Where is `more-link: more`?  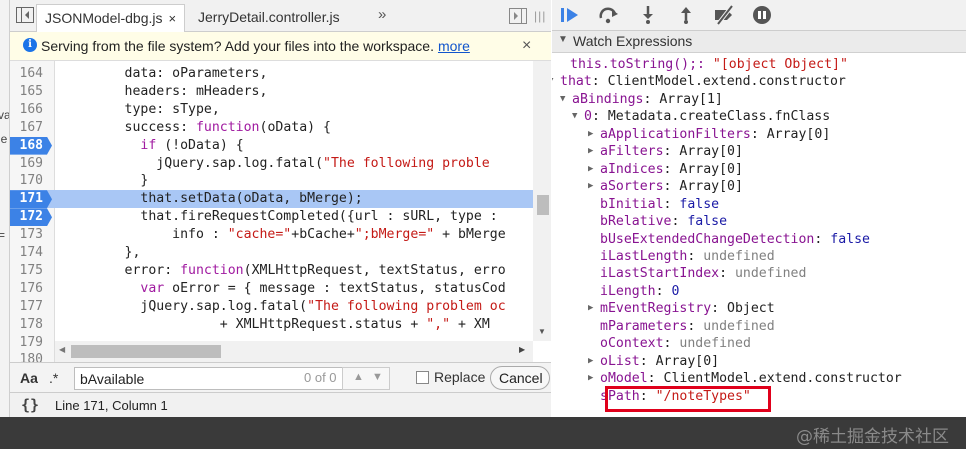
more-link: more is located at coordinates (454, 46).